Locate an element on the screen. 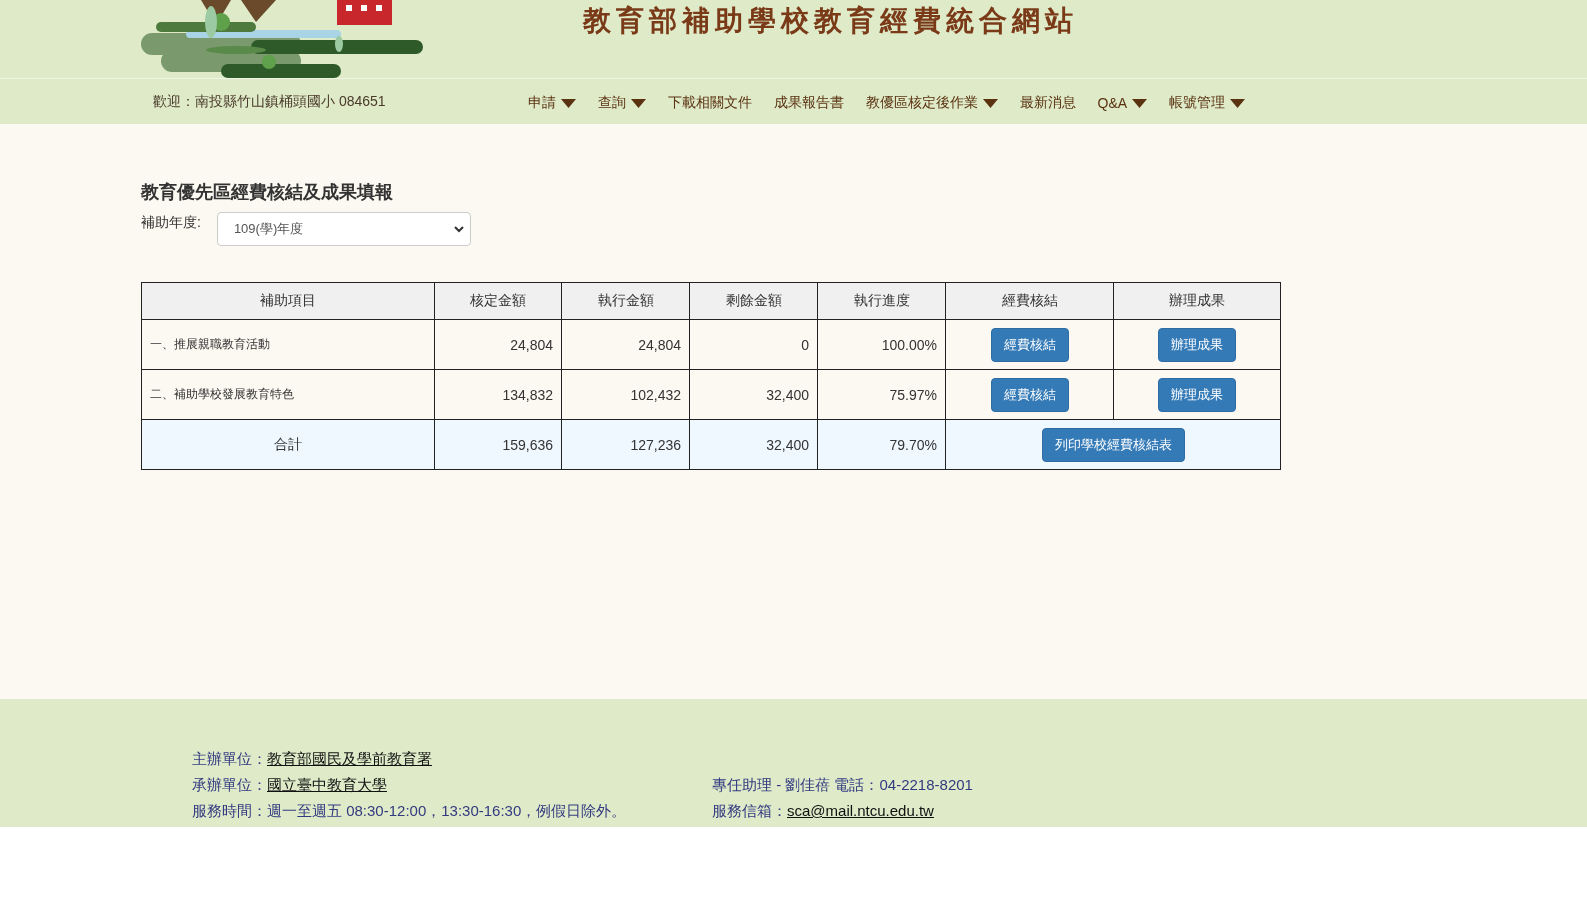 The image size is (1587, 906). nav-link: 最新消息 is located at coordinates (1047, 101).